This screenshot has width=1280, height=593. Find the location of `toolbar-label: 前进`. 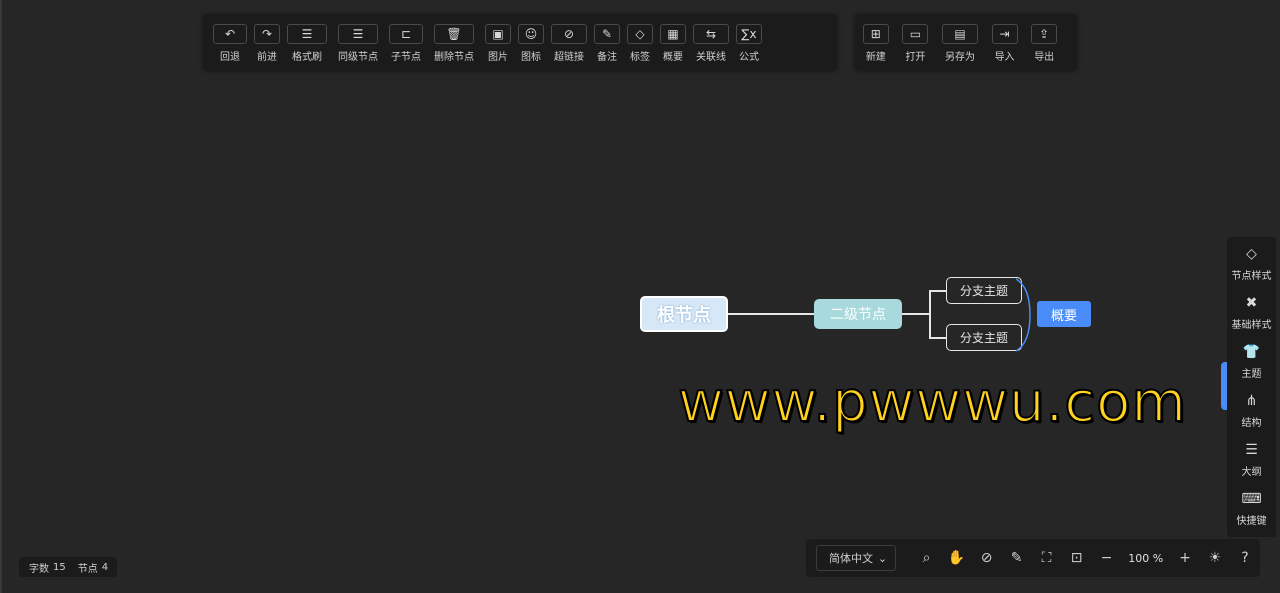

toolbar-label: 前进 is located at coordinates (267, 57).